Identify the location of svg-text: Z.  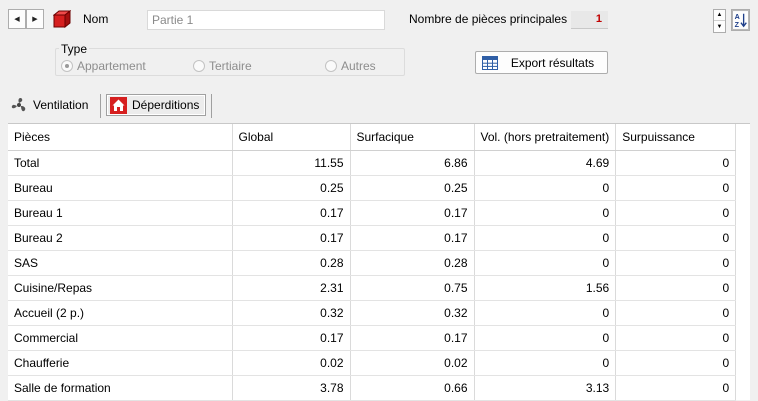
(737, 25).